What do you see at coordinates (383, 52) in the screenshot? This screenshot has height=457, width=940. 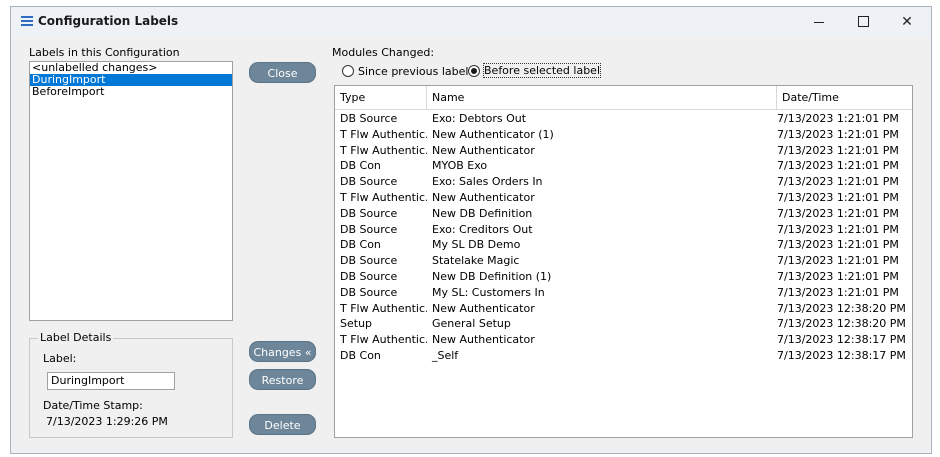 I see `modules-heading: Modules Changed:` at bounding box center [383, 52].